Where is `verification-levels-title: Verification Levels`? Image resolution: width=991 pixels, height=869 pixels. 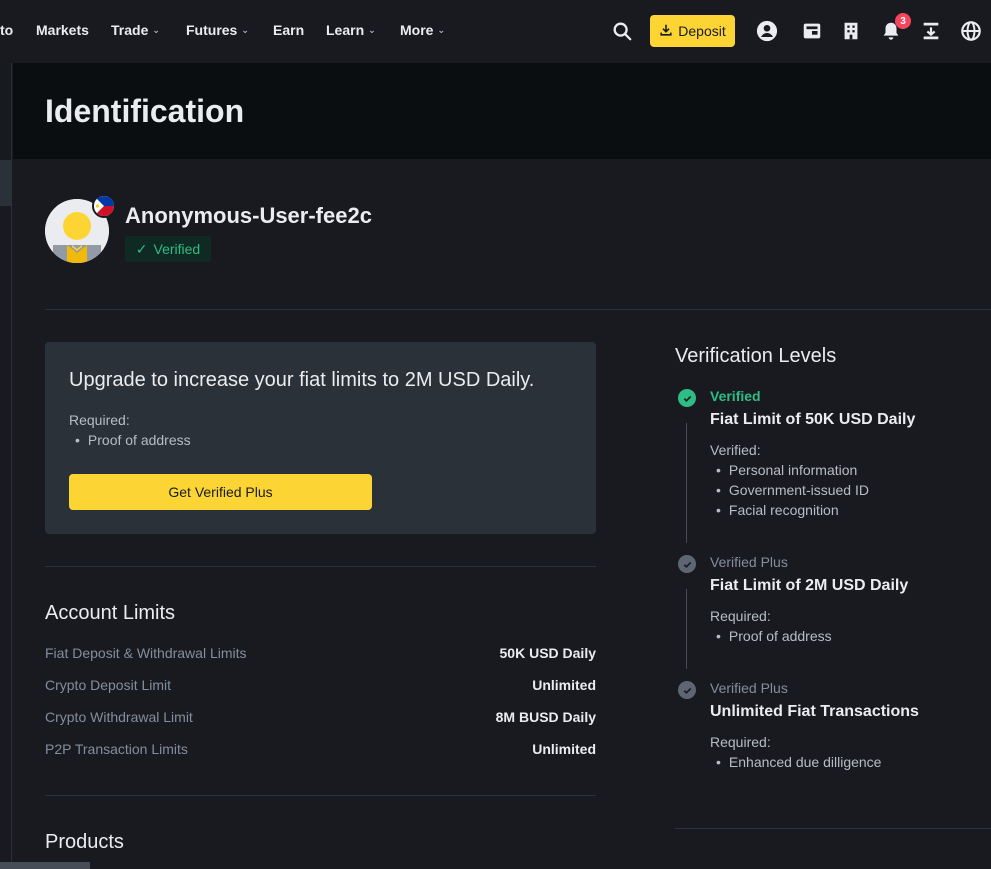
verification-levels-title: Verification Levels is located at coordinates (756, 356).